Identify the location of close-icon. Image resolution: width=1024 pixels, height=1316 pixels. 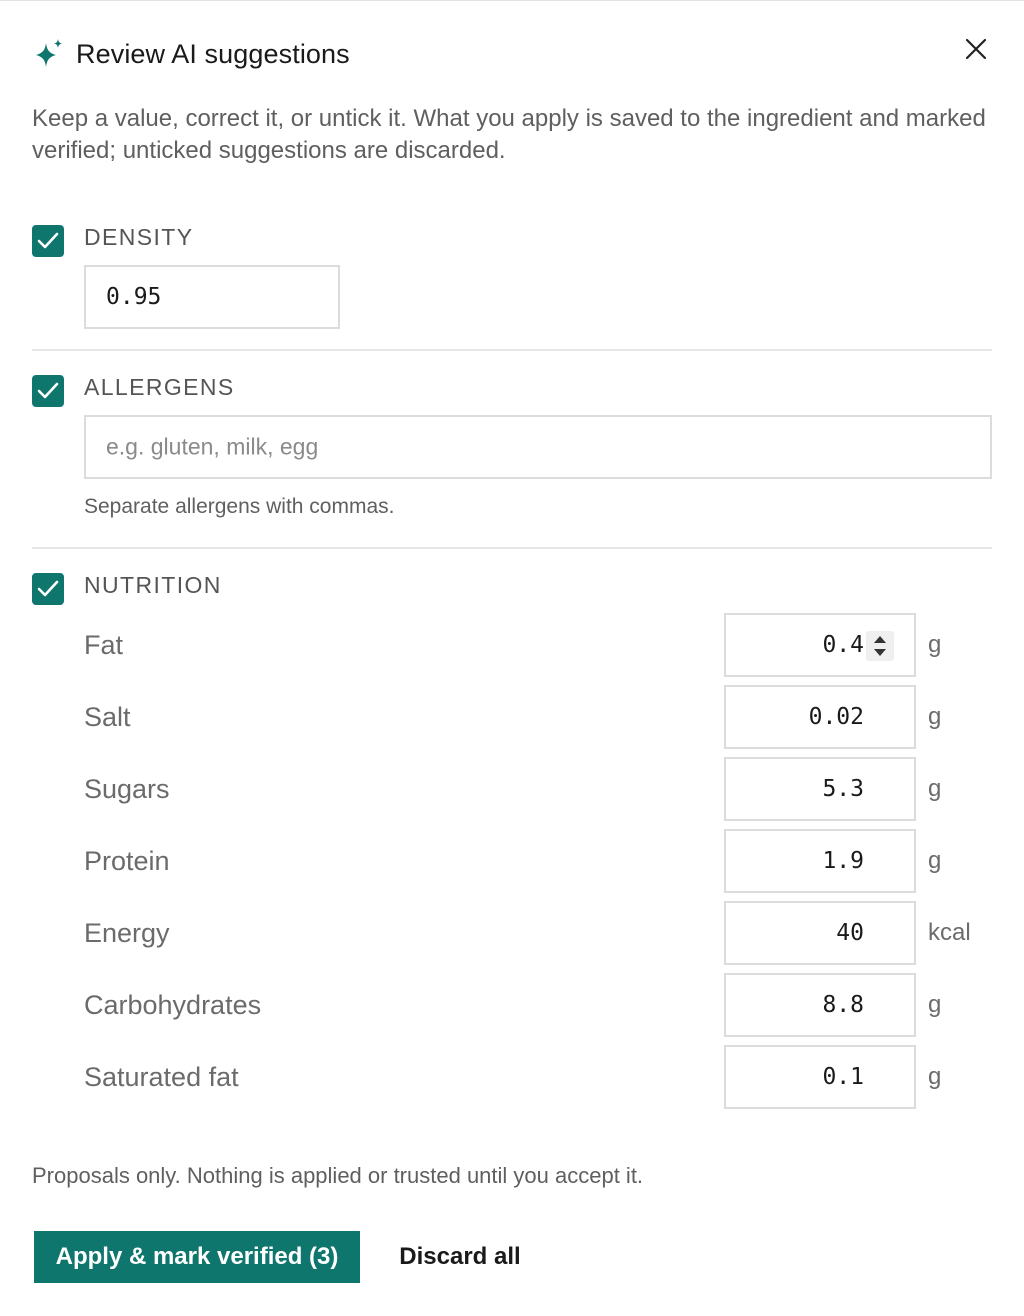
(976, 49).